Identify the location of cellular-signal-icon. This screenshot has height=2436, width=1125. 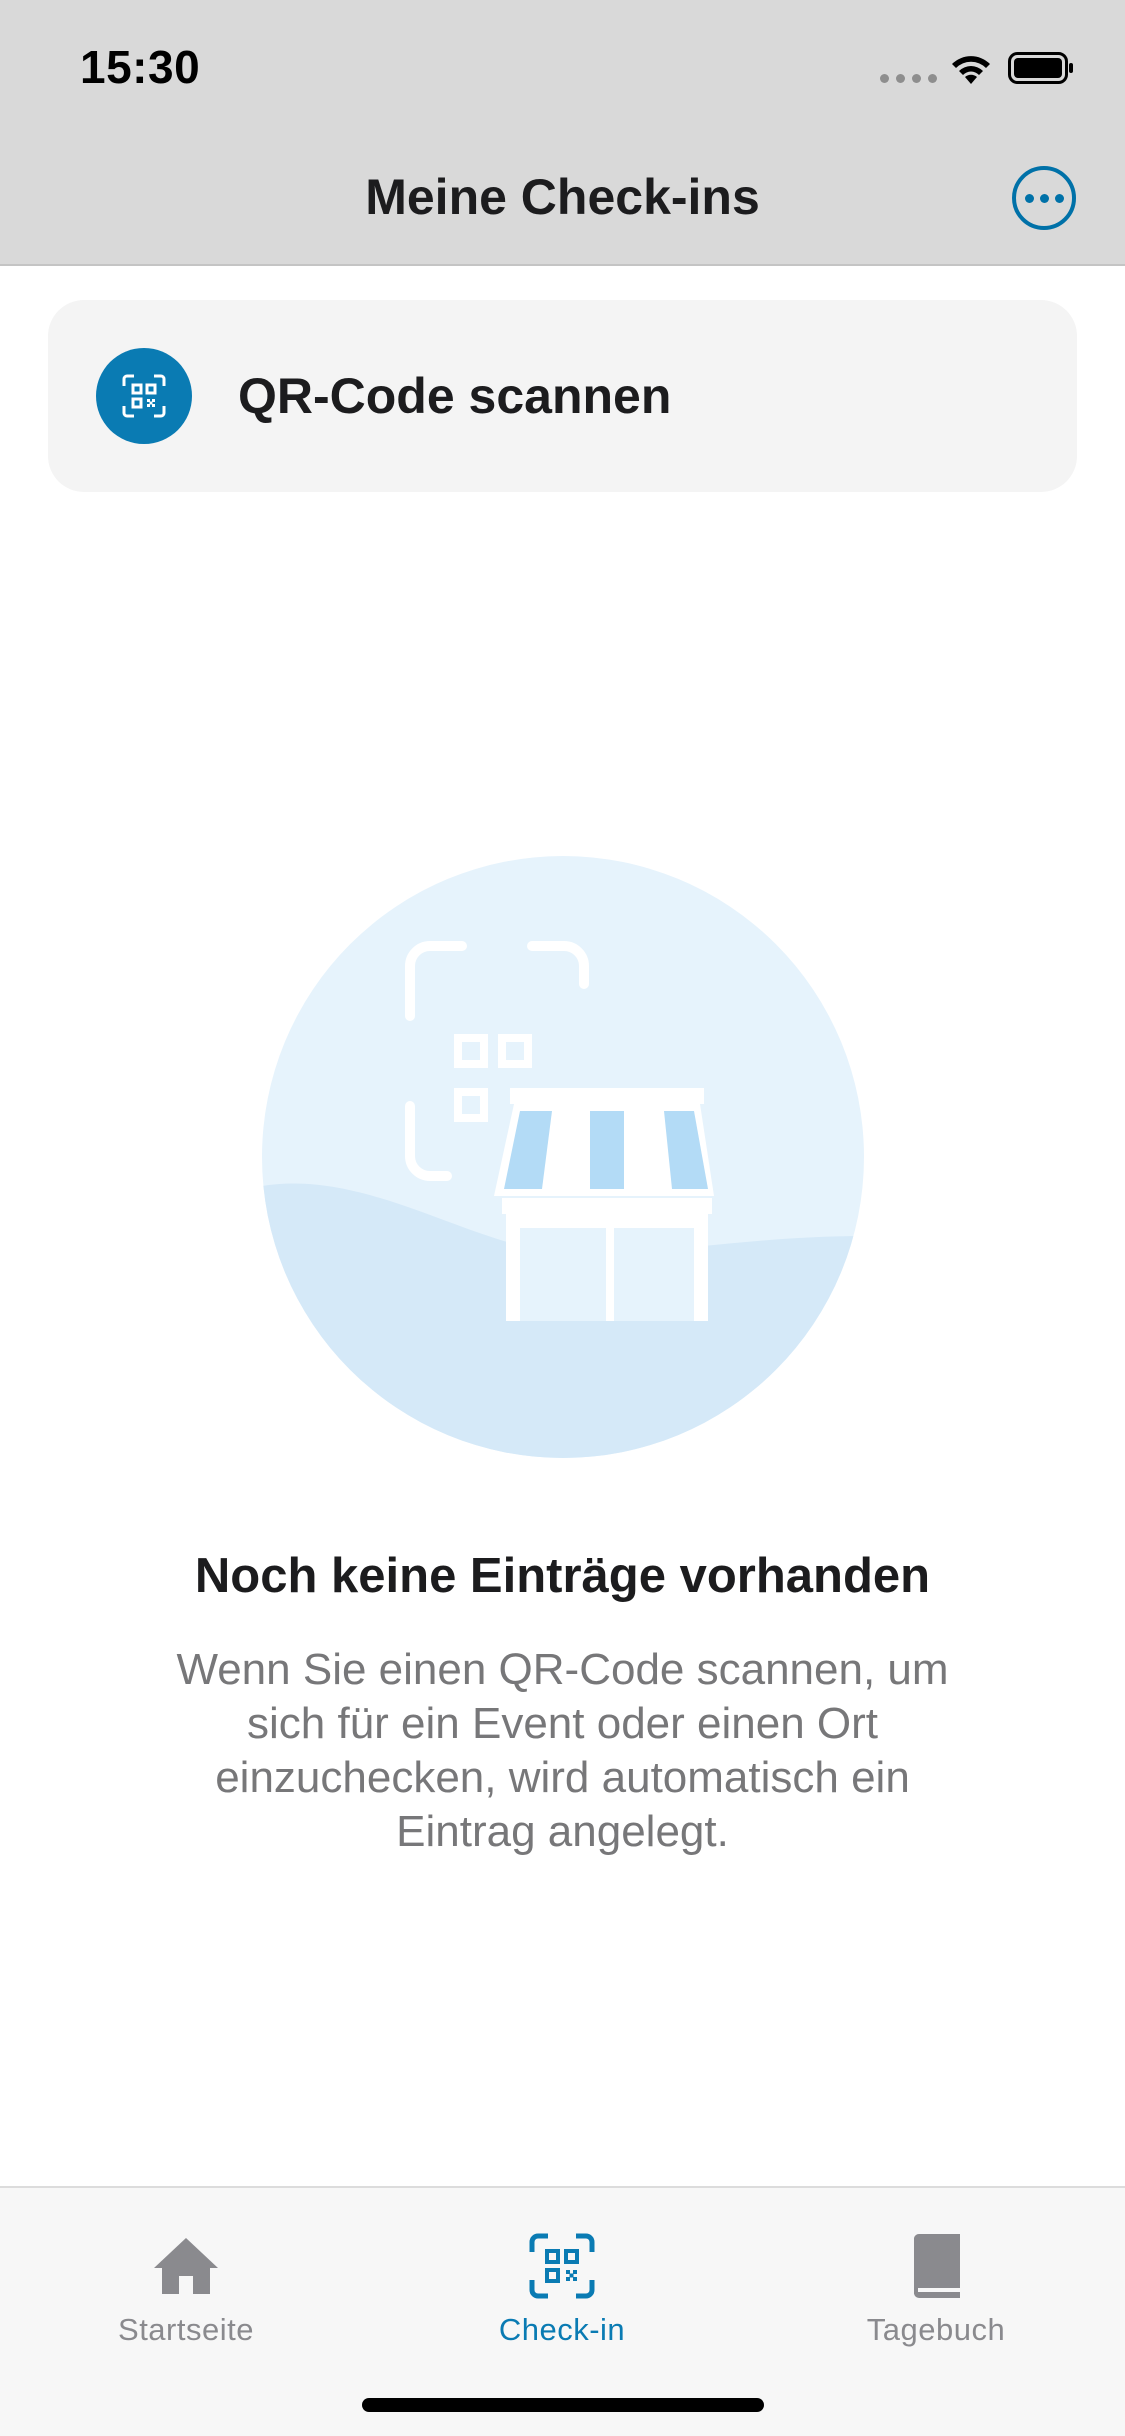
(908, 78).